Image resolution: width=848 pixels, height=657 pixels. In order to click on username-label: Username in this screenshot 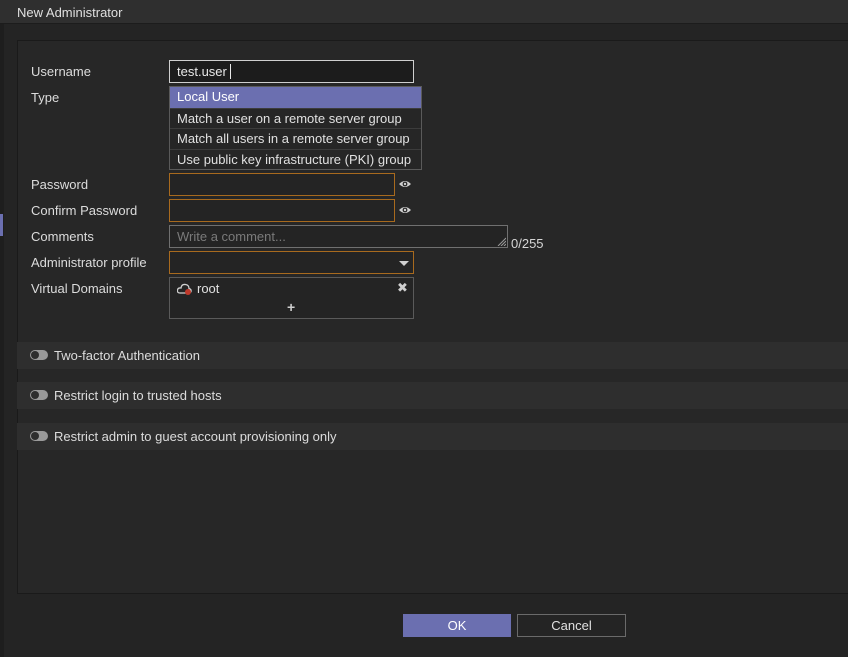, I will do `click(61, 71)`.